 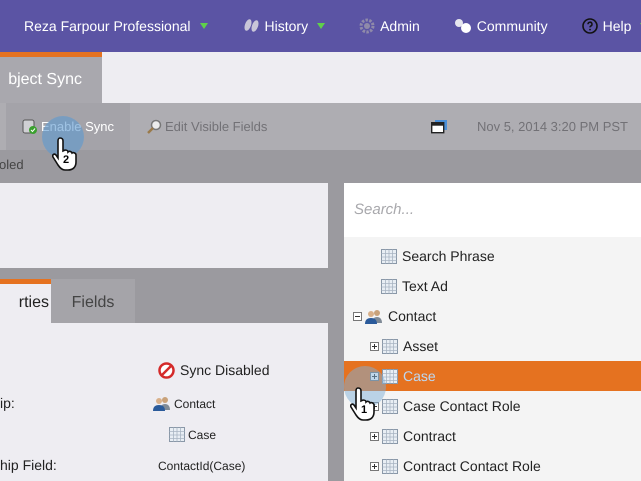 I want to click on gear-icon, so click(x=367, y=26).